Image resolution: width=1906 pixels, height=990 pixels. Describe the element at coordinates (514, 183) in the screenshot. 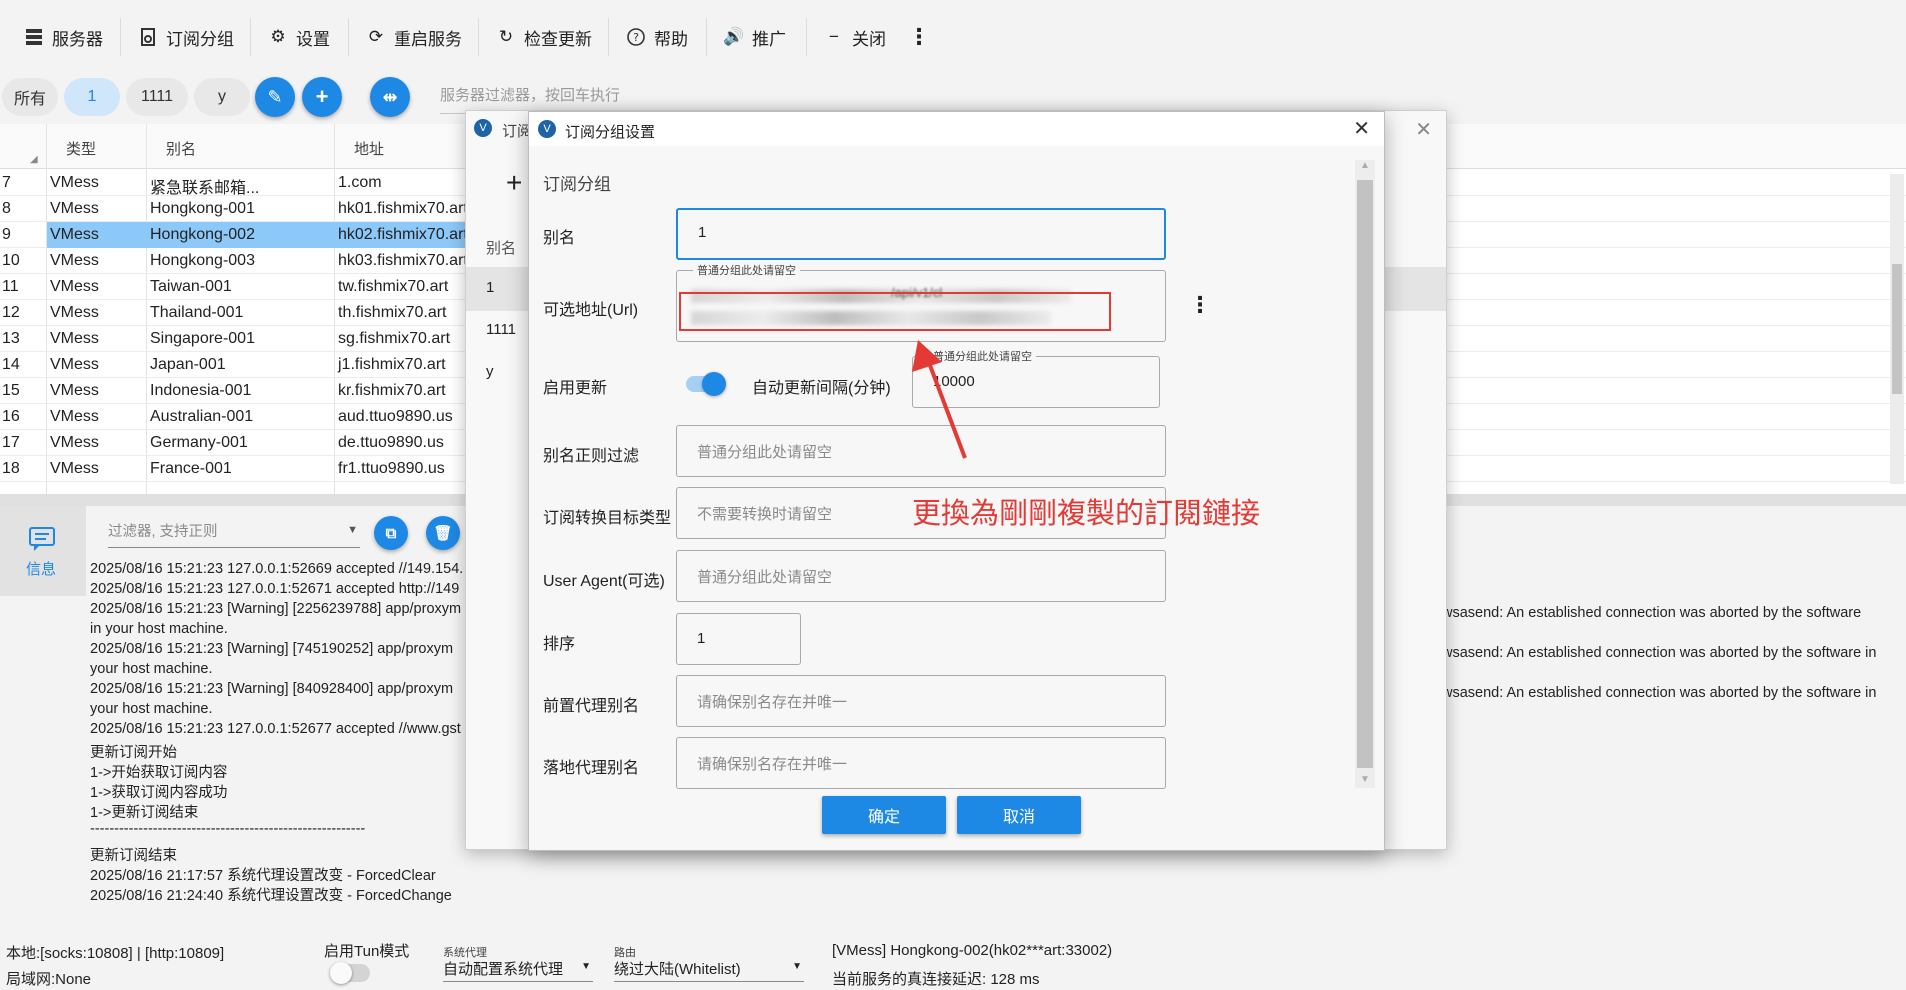

I see `add-subscription-button: +` at that location.